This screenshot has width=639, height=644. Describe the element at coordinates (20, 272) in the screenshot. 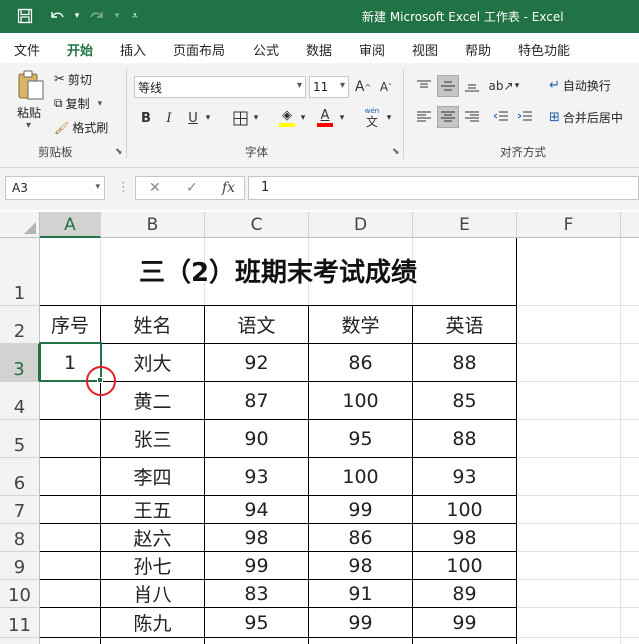

I see `row-header-1: 1` at that location.